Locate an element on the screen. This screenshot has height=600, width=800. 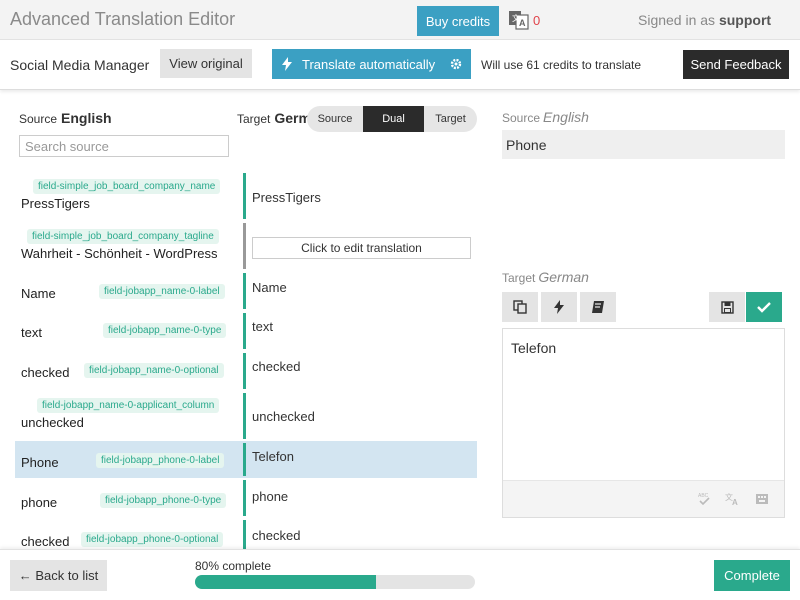
translation-row-selected: Phone field-jobapp_phone-0-label Telefon is located at coordinates (246, 459).